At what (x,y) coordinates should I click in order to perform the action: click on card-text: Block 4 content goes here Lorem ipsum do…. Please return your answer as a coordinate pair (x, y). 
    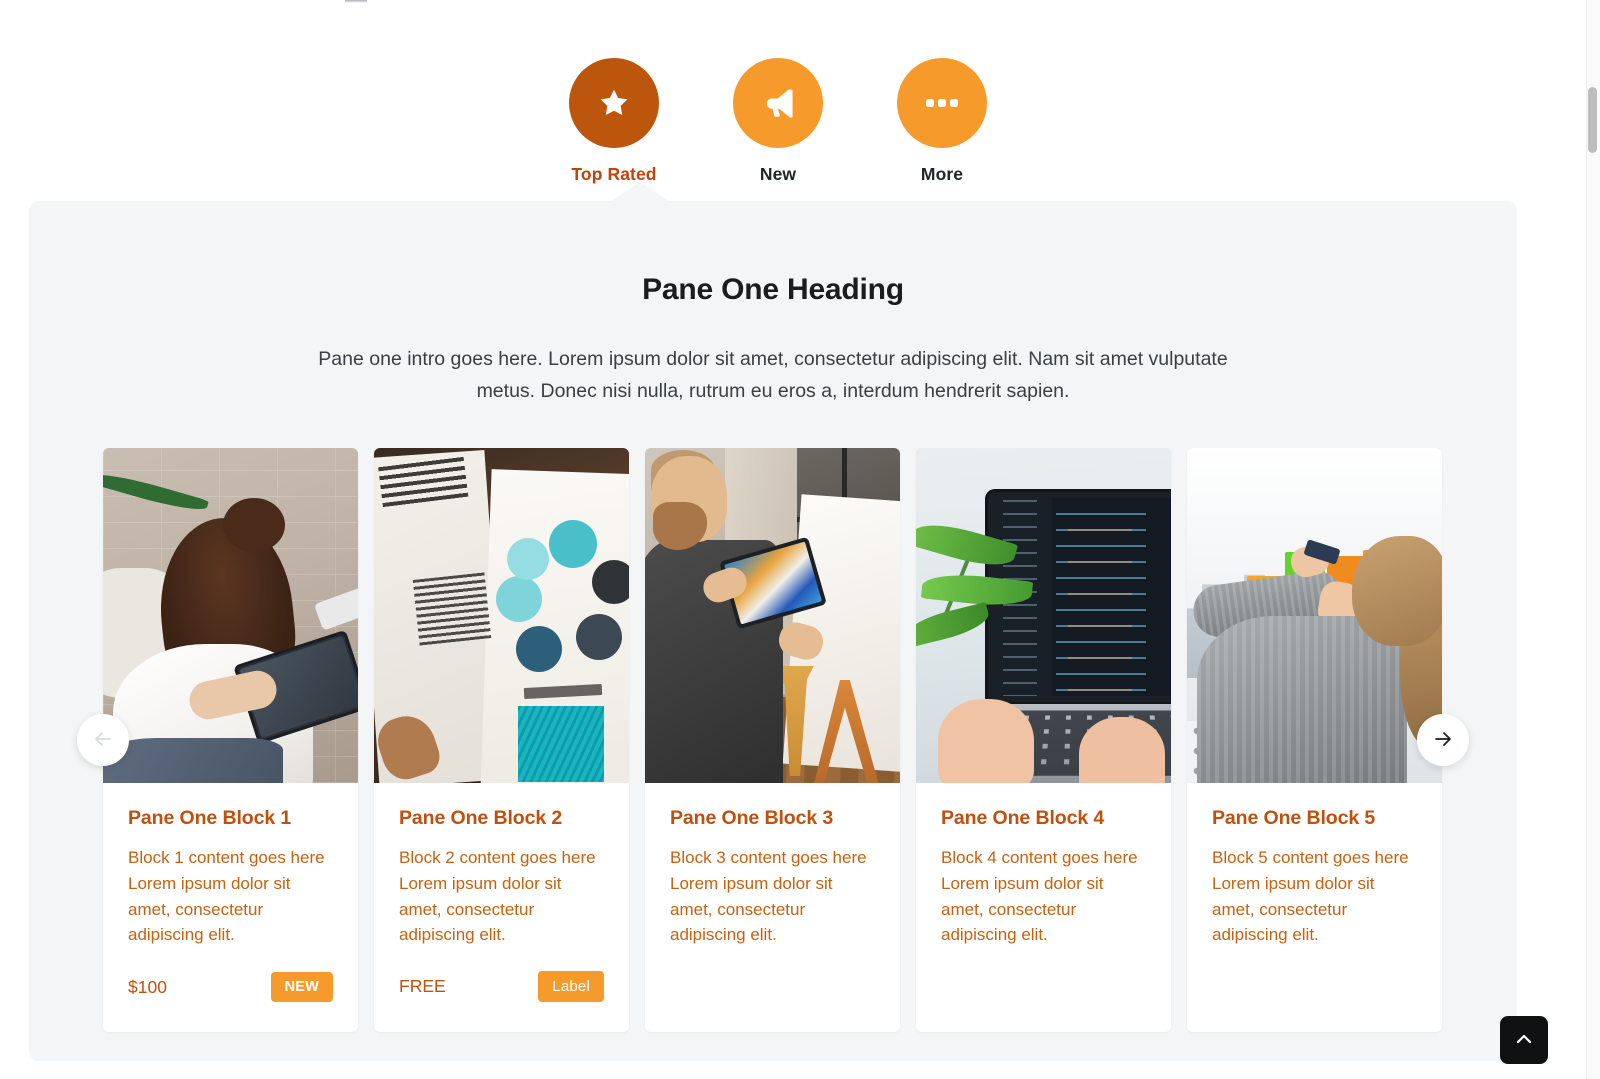
    Looking at the image, I should click on (1039, 896).